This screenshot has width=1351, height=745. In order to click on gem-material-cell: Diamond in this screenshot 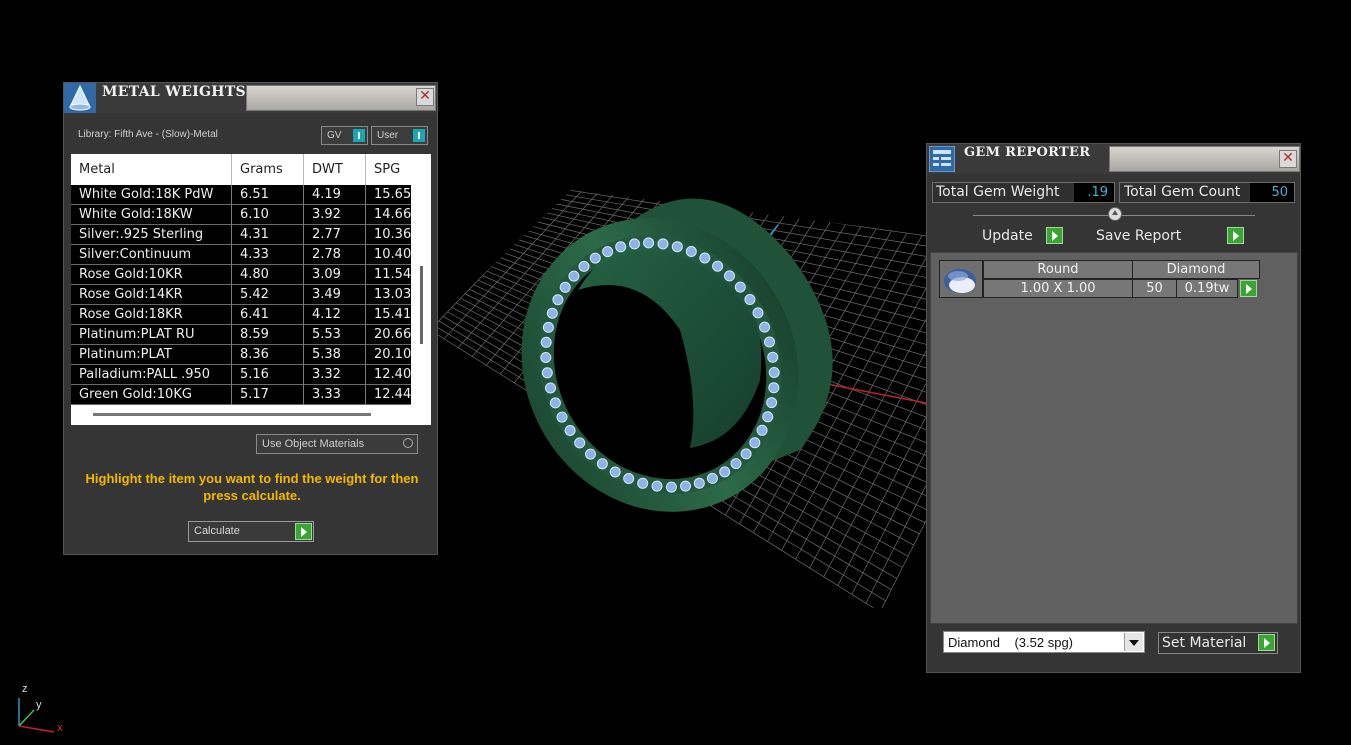, I will do `click(1196, 269)`.